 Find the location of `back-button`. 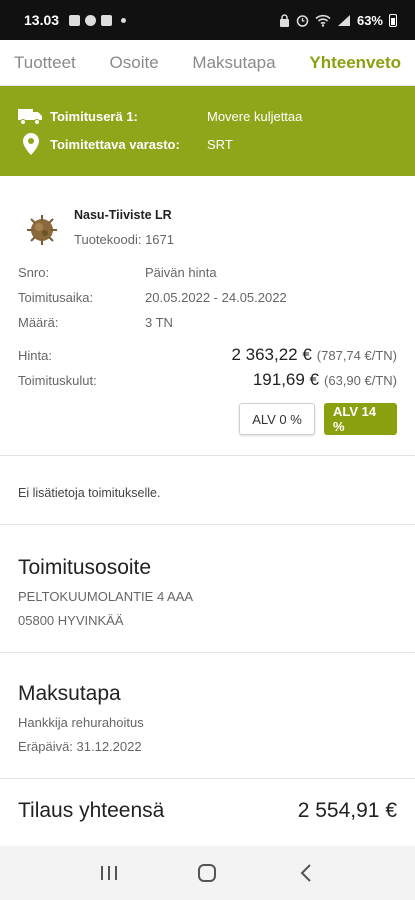

back-button is located at coordinates (306, 873).